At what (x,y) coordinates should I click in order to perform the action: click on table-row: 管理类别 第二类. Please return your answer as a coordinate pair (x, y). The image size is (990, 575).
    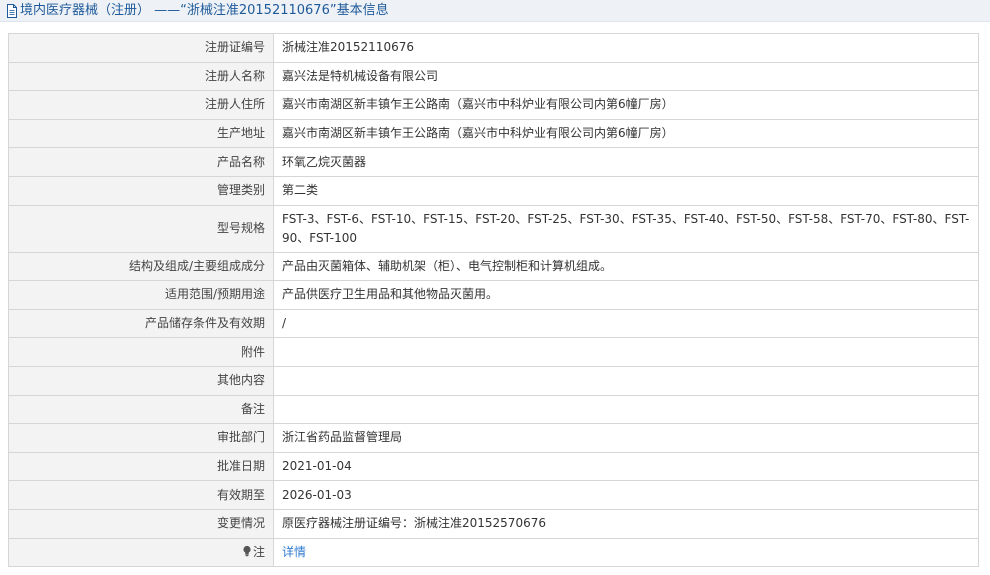
    Looking at the image, I should click on (493, 190).